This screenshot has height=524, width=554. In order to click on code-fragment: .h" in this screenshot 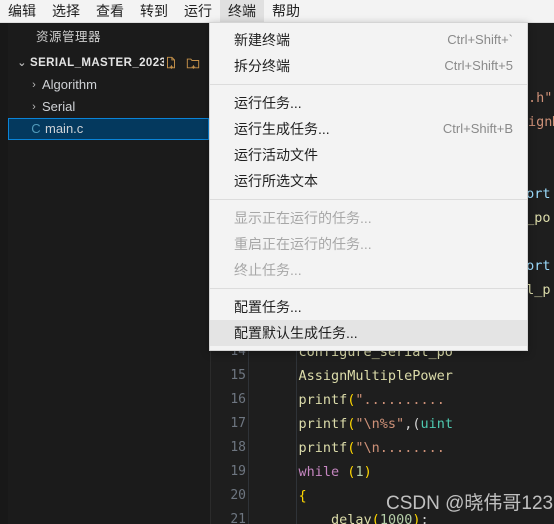, I will do `click(540, 98)`.